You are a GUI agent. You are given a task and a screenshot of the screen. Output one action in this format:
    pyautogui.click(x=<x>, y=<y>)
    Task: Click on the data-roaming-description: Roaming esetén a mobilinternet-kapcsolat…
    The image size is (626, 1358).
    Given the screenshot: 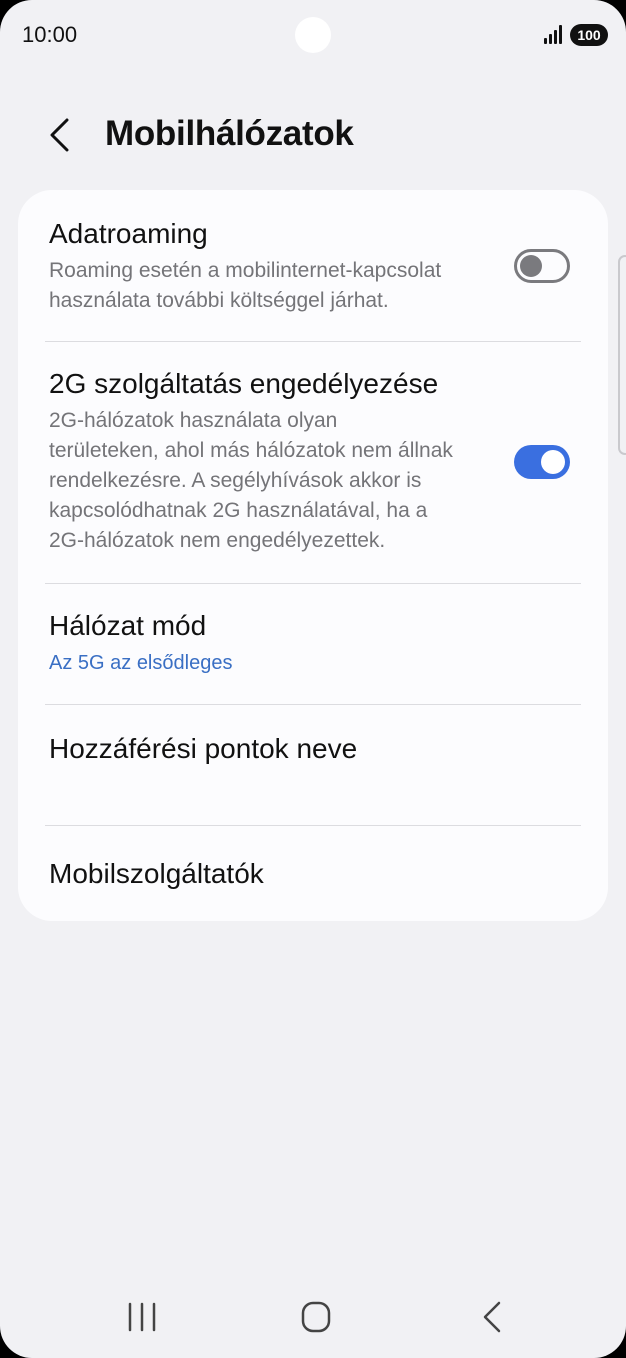 What is the action you would take?
    pyautogui.click(x=245, y=286)
    